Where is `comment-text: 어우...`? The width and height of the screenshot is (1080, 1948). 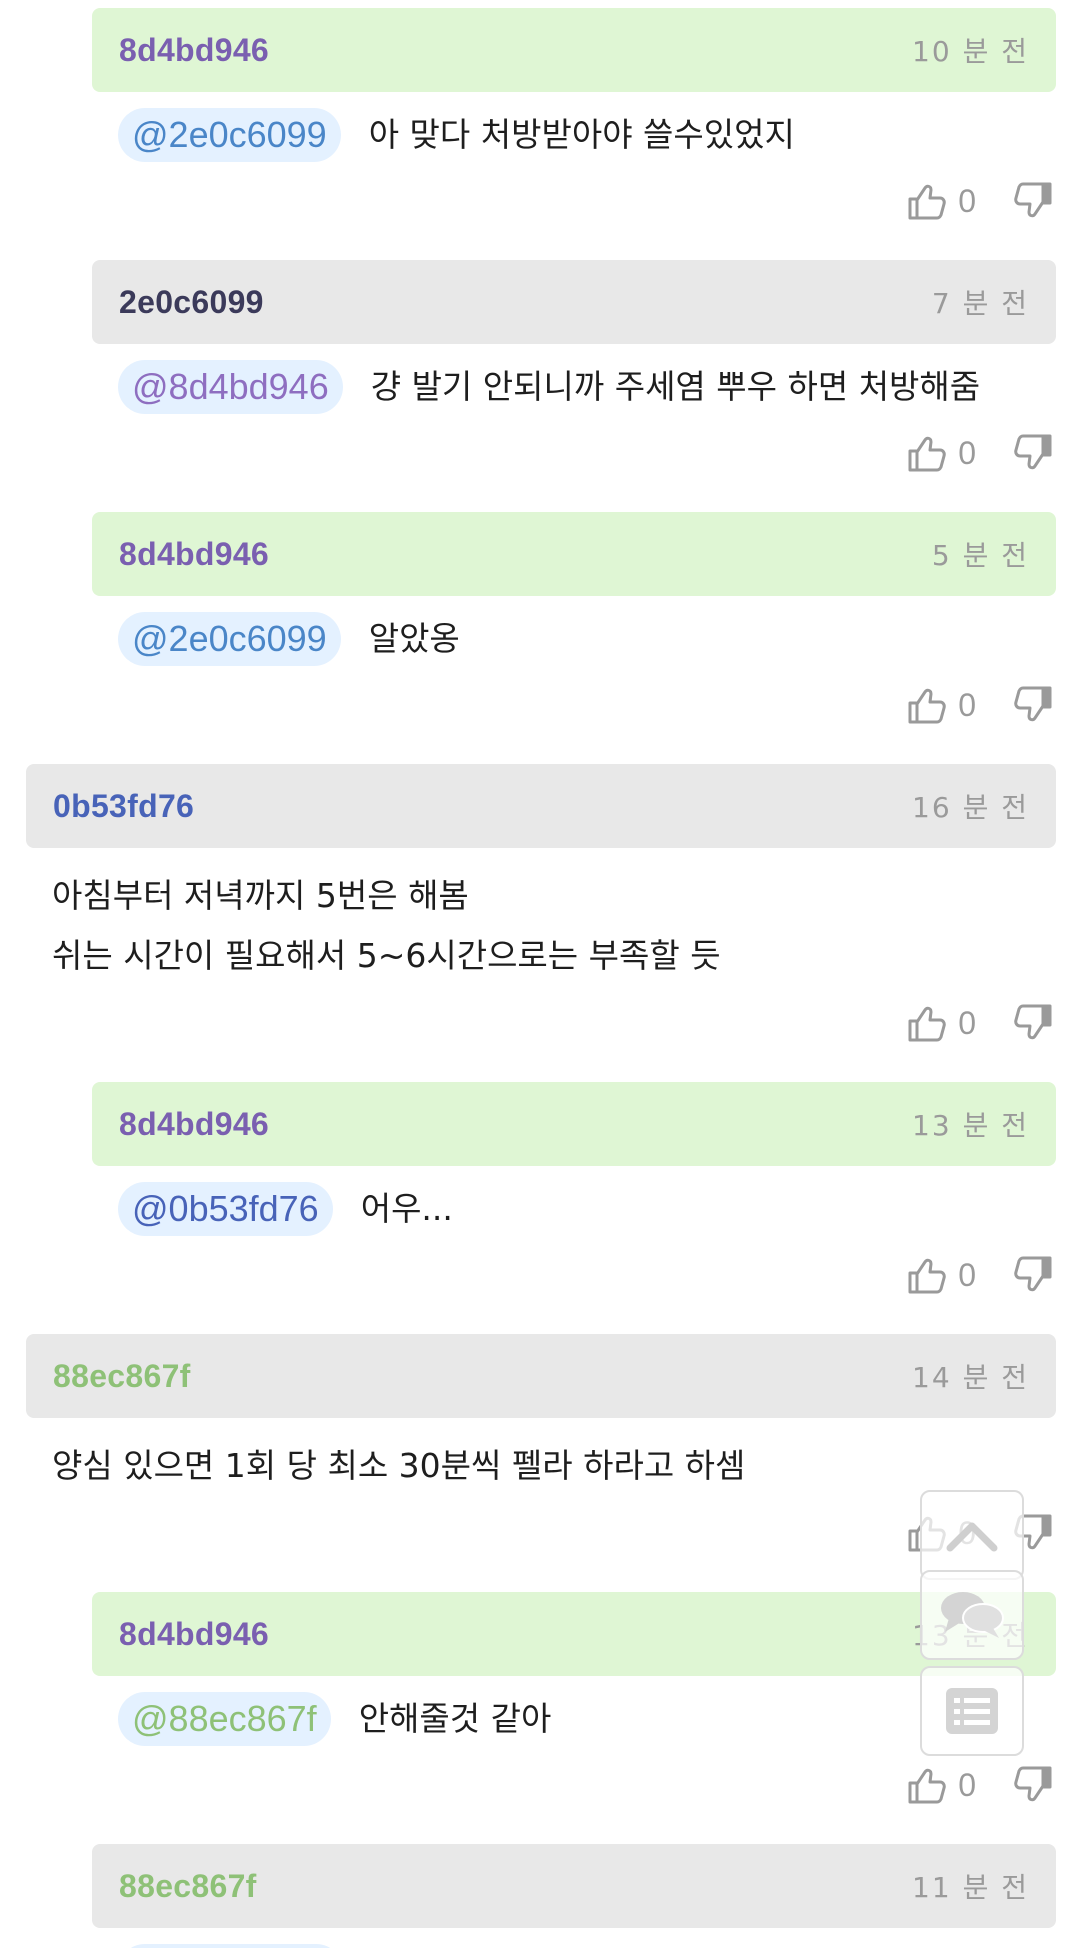 comment-text: 어우... is located at coordinates (406, 1208).